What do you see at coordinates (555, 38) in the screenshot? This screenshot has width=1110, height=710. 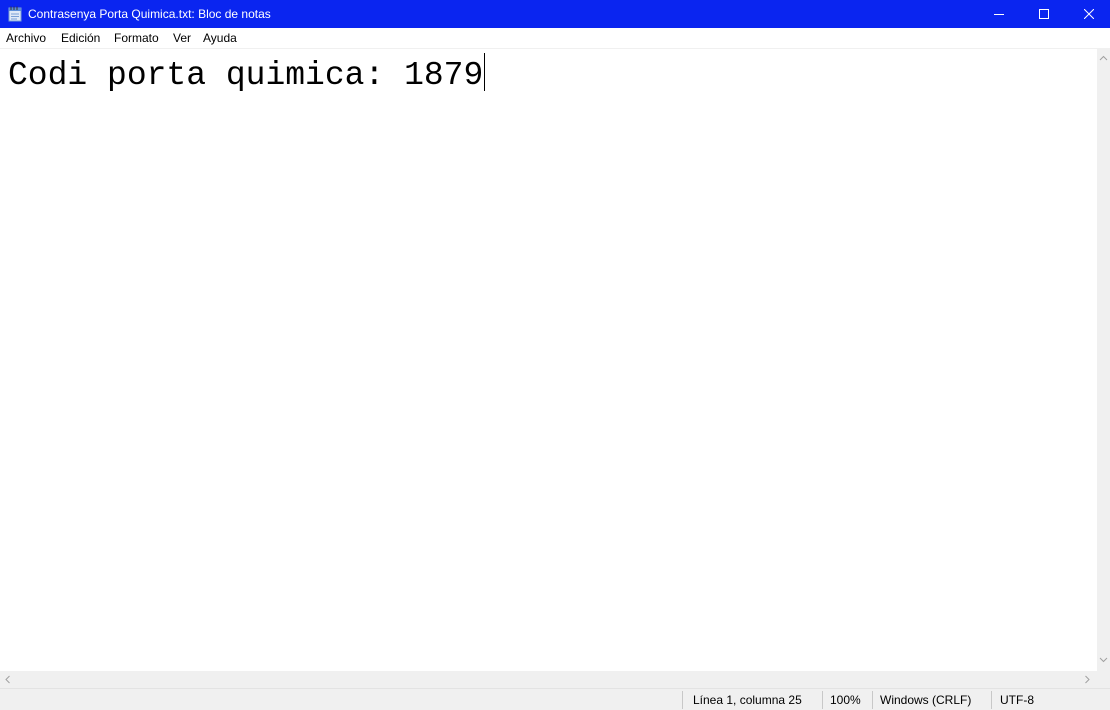 I see `menu-bar: Archivo Edición Formato Ver Ayuda` at bounding box center [555, 38].